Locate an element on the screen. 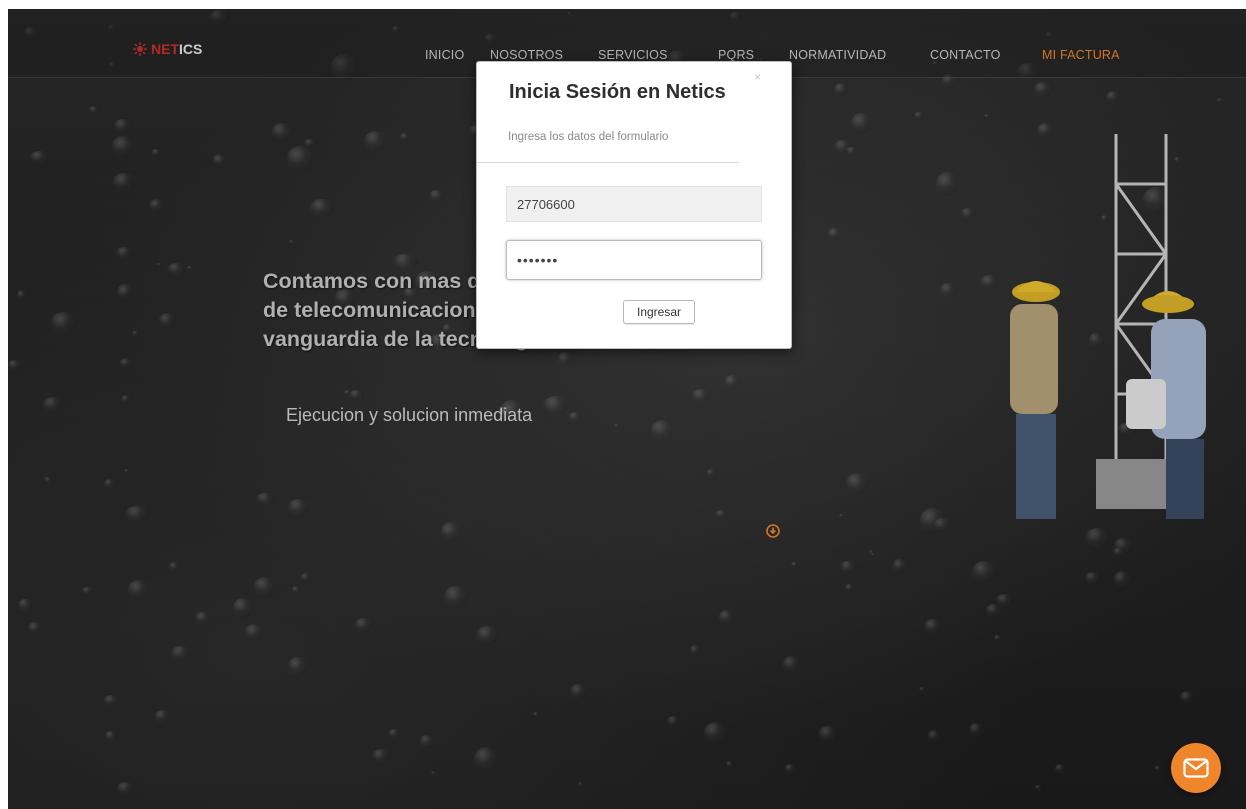 The width and height of the screenshot is (1246, 809). close-icon: × is located at coordinates (757, 77).